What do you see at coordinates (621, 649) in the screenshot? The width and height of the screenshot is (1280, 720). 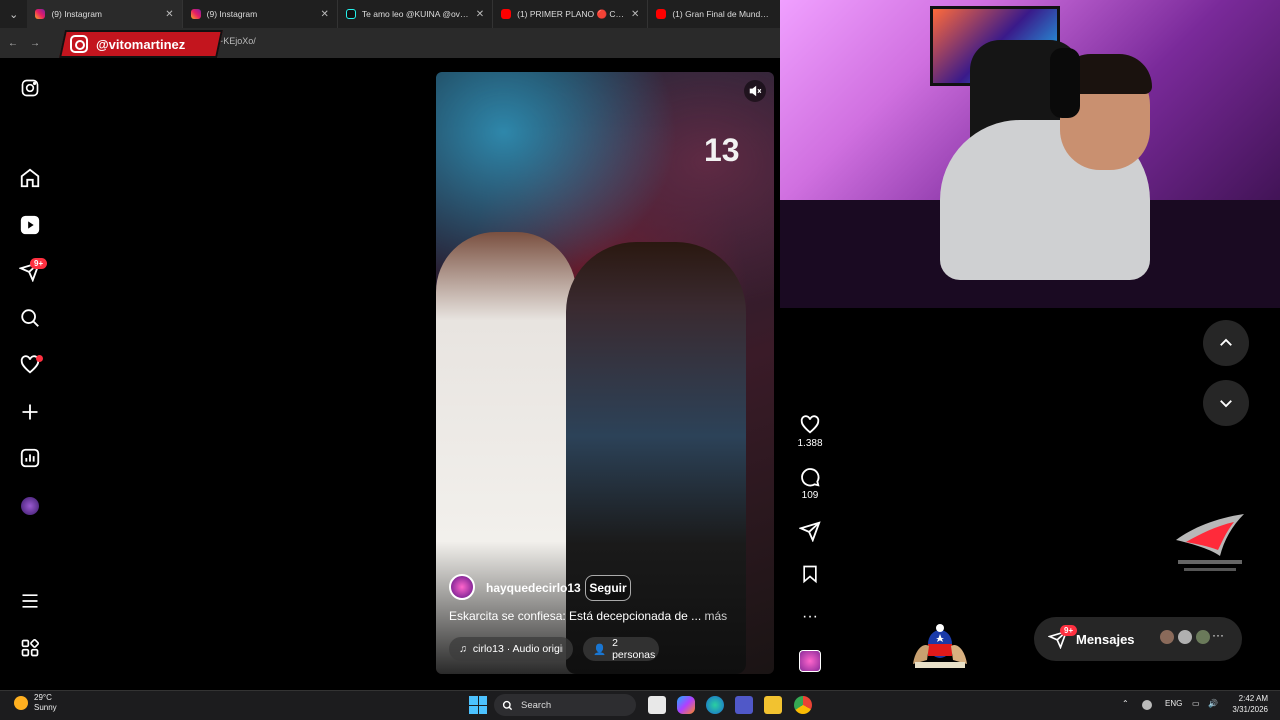 I see `tagged-people-pill: 👤 2 personas` at bounding box center [621, 649].